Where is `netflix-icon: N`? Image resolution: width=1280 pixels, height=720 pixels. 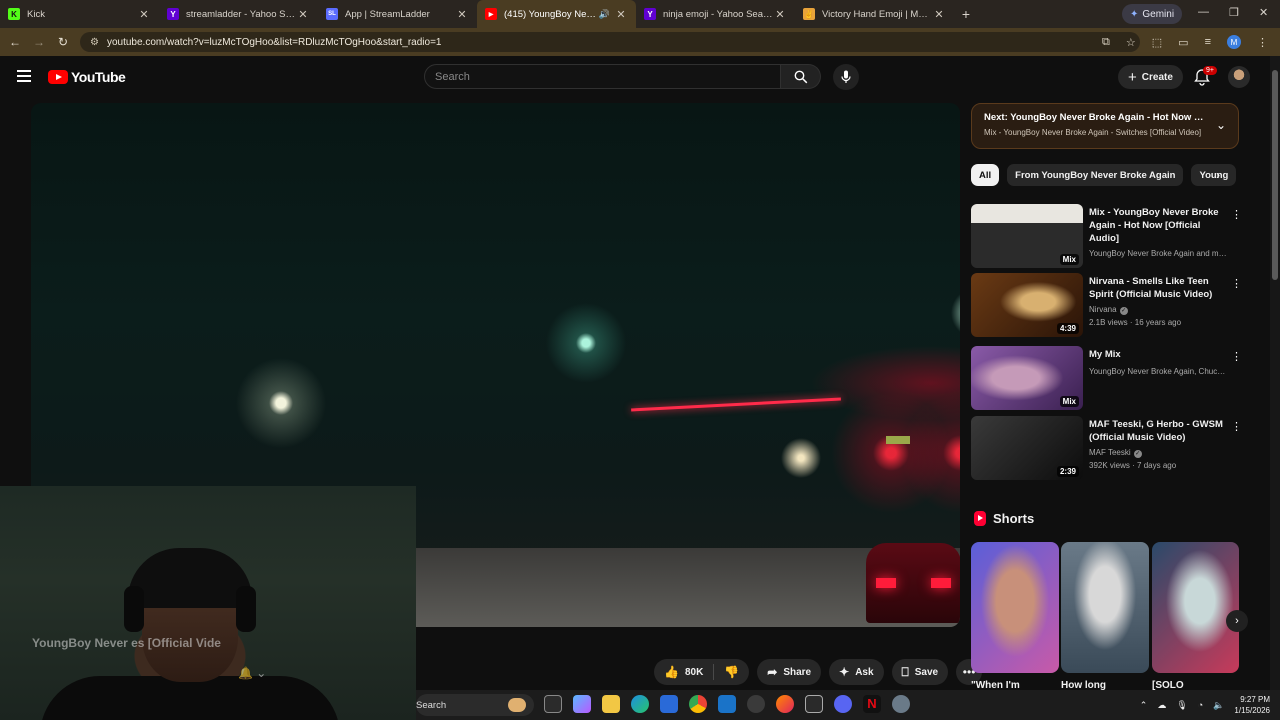
netflix-icon: N is located at coordinates (872, 704).